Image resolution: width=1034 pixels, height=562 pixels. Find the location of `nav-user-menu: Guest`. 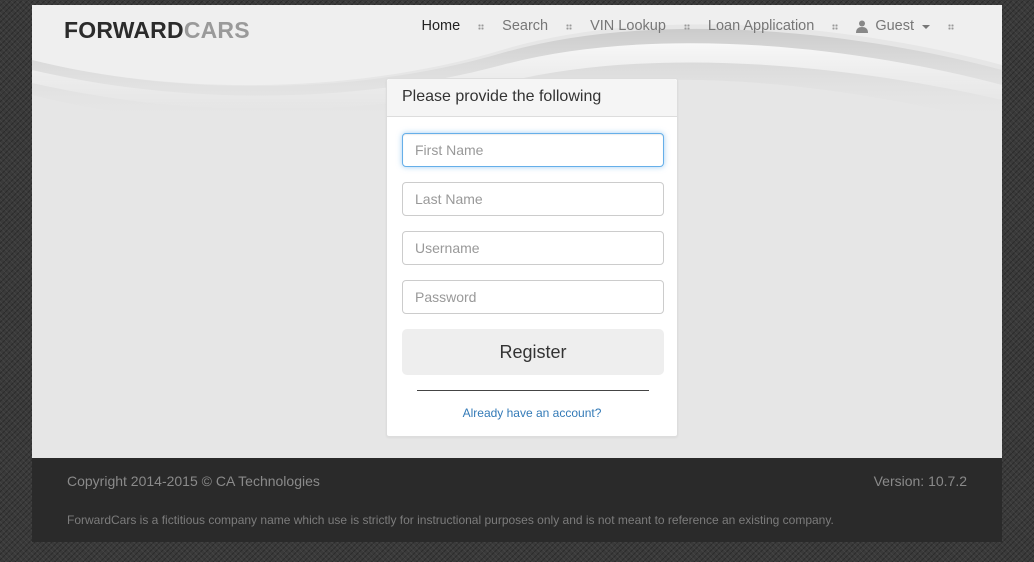

nav-user-menu: Guest is located at coordinates (893, 26).